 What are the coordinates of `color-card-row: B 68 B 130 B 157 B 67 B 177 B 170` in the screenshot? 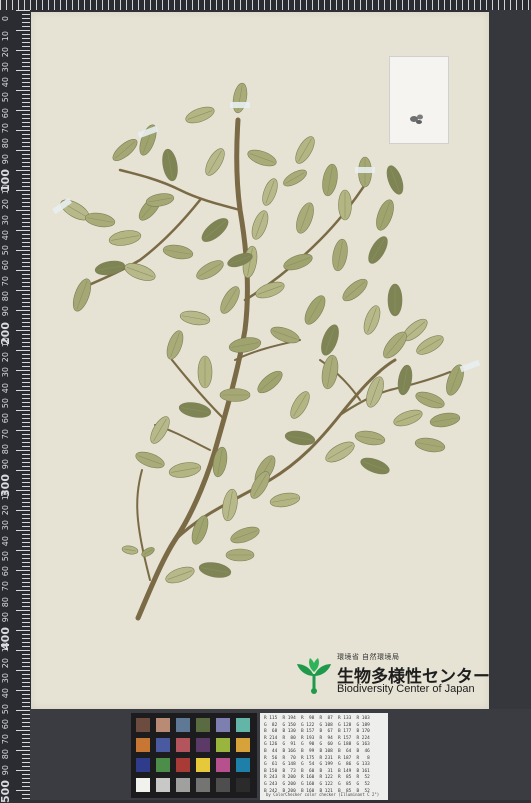 It's located at (317, 732).